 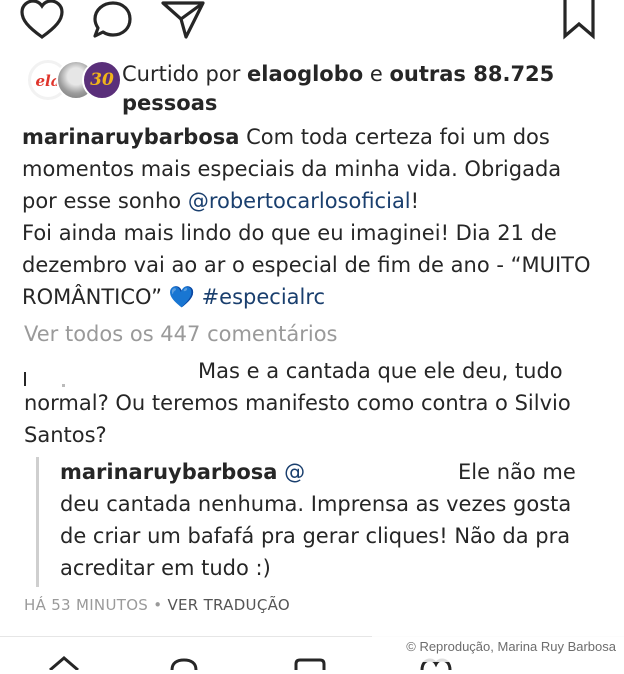 I want to click on comment-meta: HÁ 53 MINUTOS • VER TRADUÇÃO, so click(x=157, y=605).